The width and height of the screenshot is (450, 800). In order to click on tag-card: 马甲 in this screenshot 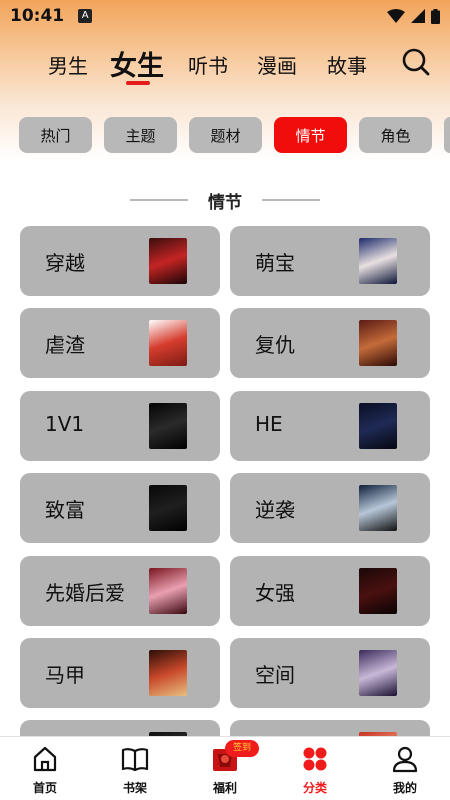, I will do `click(120, 673)`.